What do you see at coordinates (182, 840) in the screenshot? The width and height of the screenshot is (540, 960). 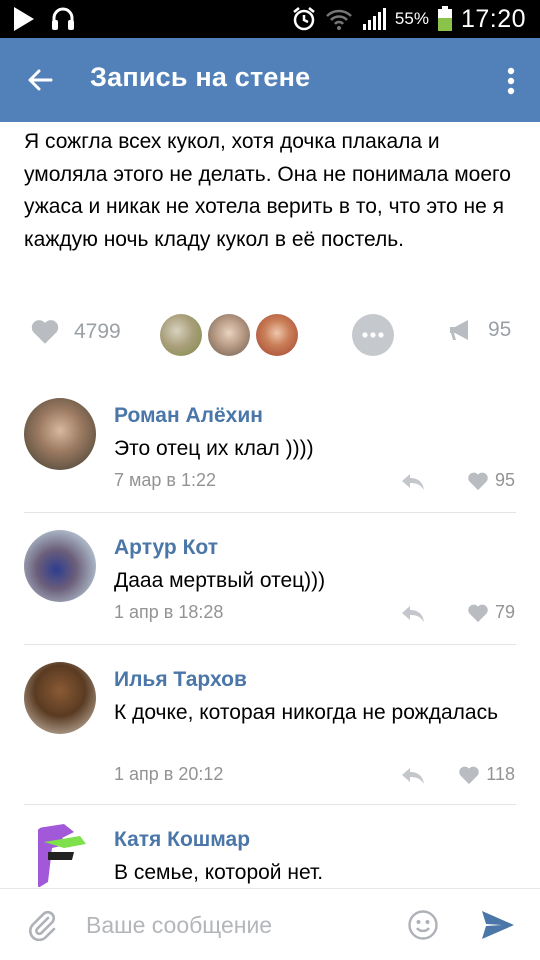 I see `comment-author: Катя Кошмар` at bounding box center [182, 840].